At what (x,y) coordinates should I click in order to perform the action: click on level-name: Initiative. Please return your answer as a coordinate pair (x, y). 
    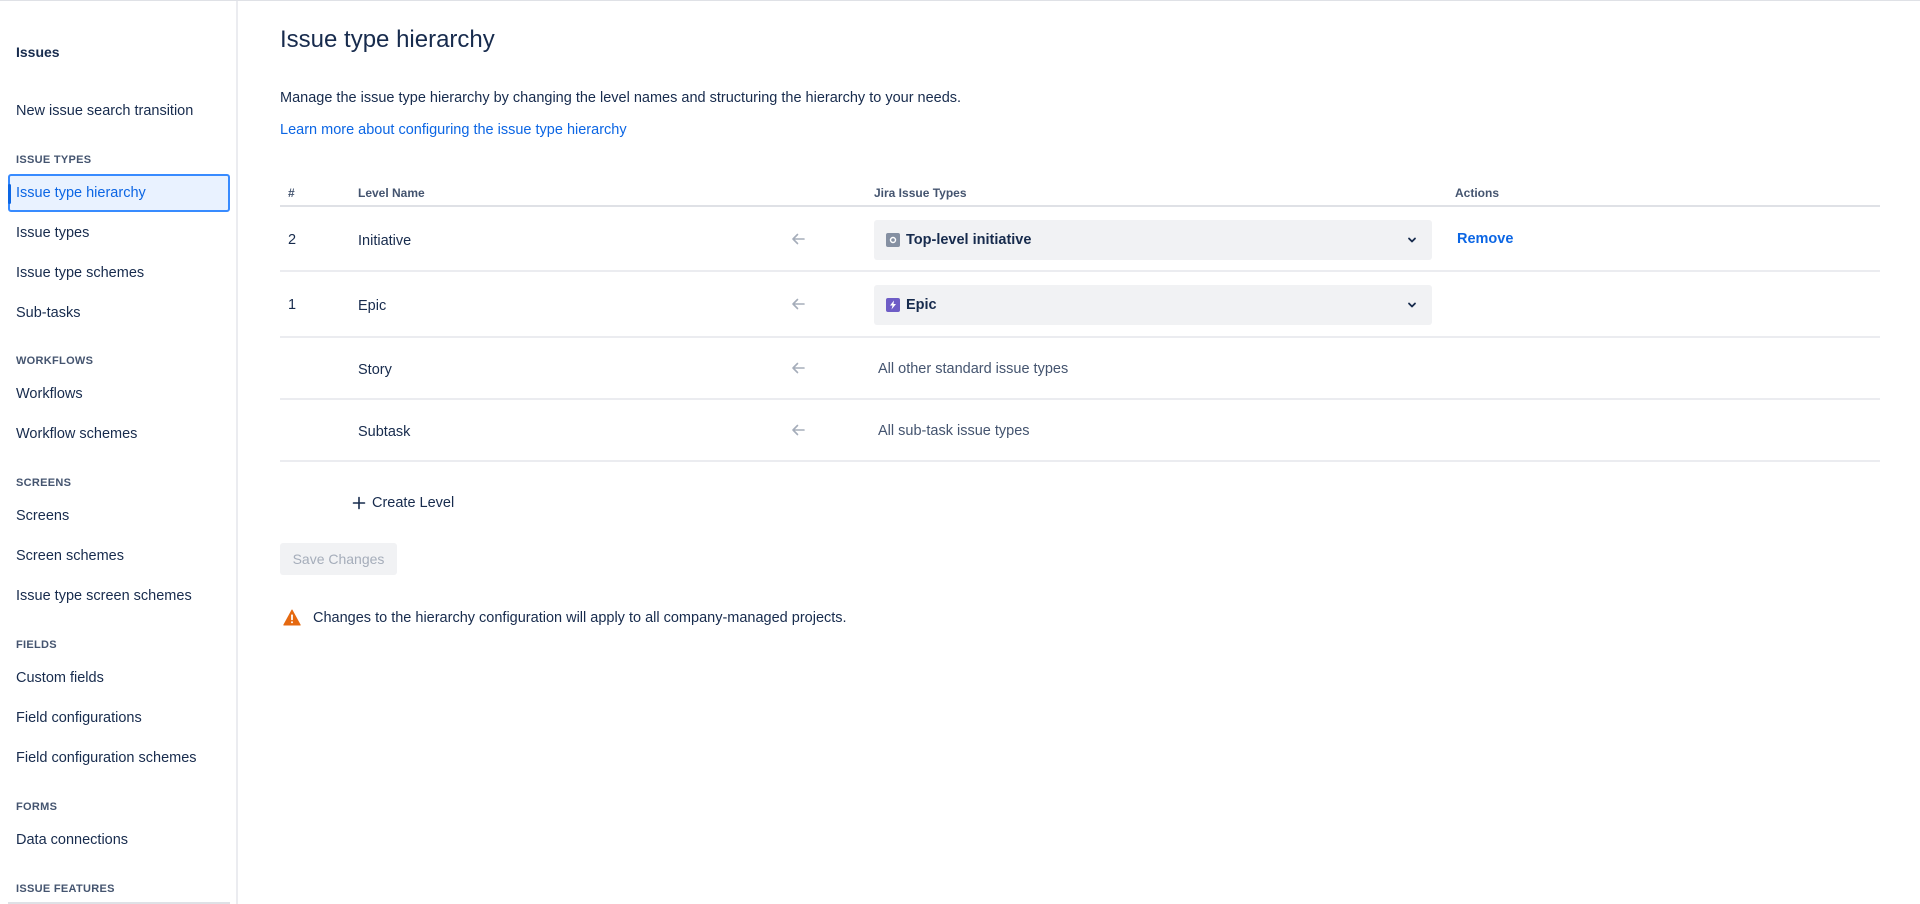
    Looking at the image, I should click on (385, 241).